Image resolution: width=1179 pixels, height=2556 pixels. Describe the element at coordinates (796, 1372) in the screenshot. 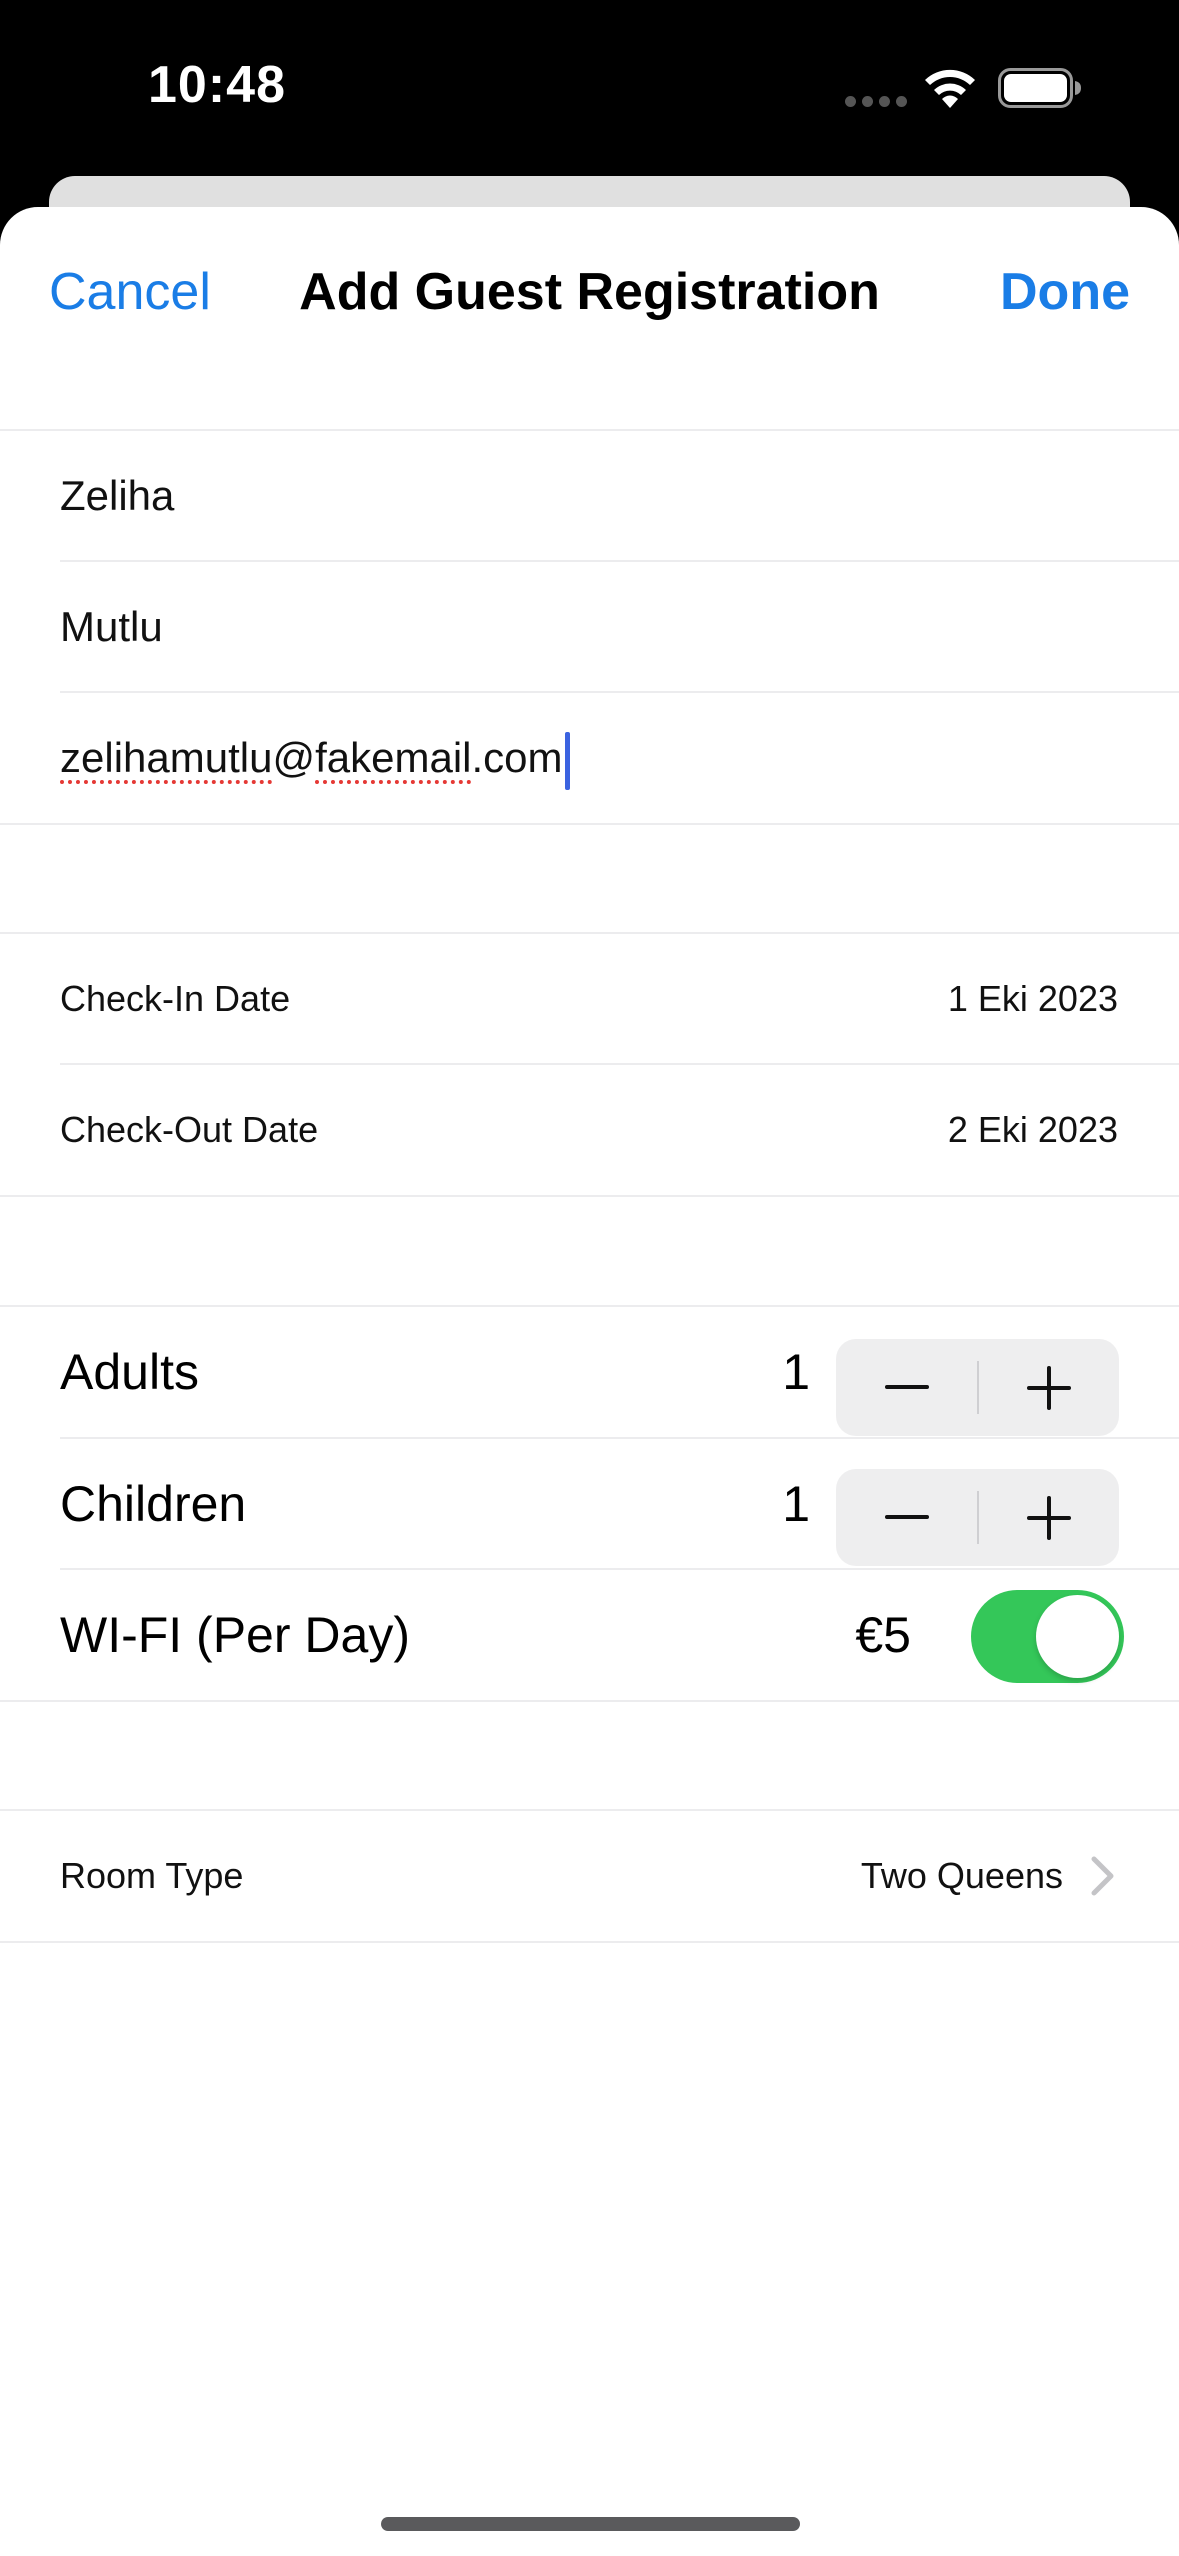

I see `adults-count: 1` at that location.